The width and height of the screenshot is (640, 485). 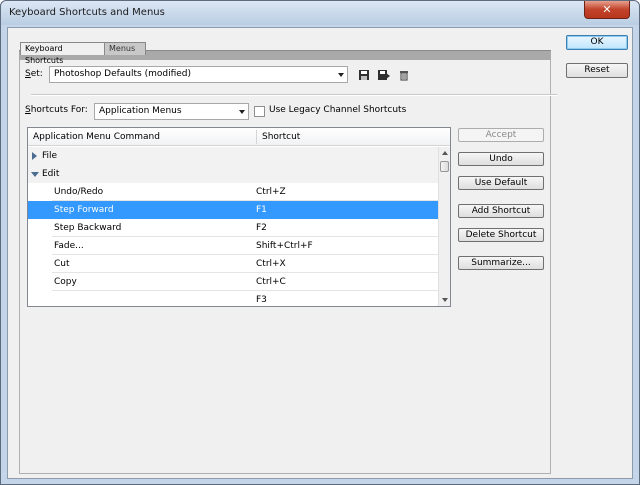 What do you see at coordinates (261, 298) in the screenshot?
I see `row-shortcut: F3` at bounding box center [261, 298].